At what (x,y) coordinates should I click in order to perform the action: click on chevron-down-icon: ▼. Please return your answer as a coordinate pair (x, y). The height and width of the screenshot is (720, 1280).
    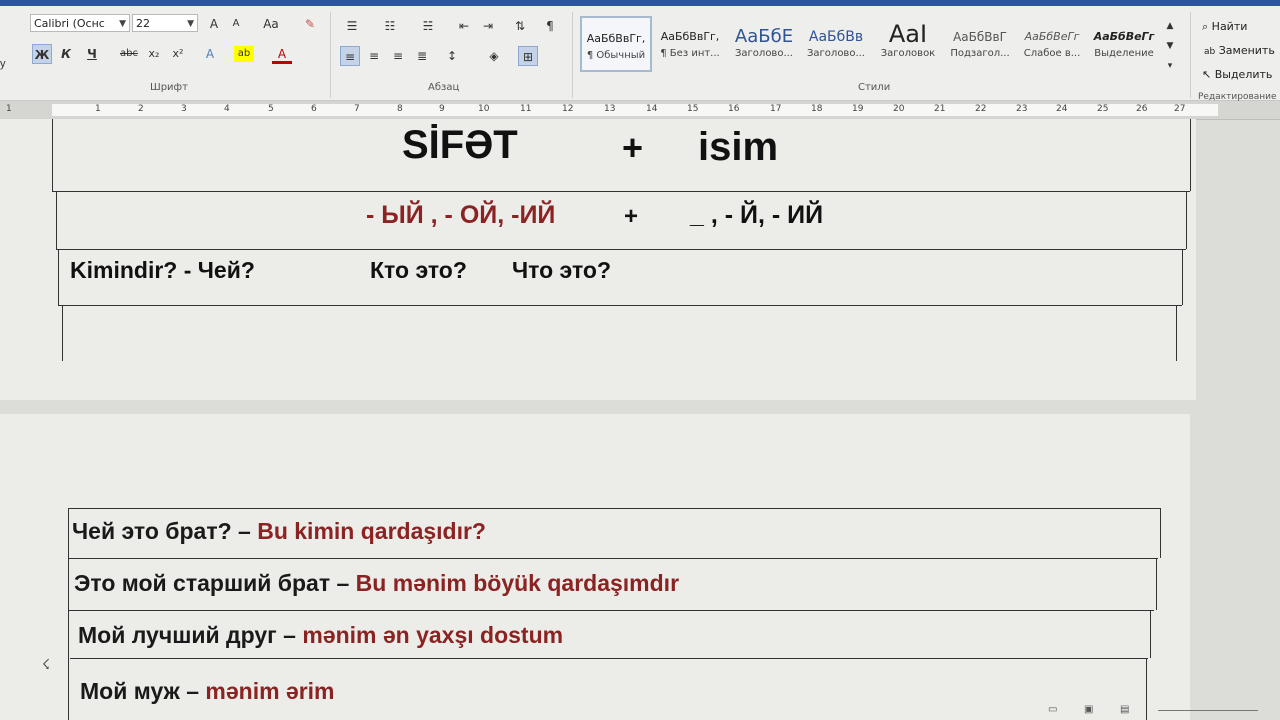
    Looking at the image, I should click on (190, 24).